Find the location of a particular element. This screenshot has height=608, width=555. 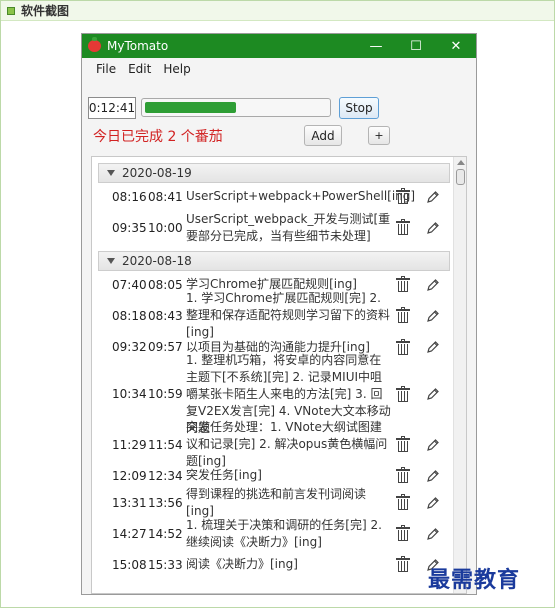

group-date: 2020-08-19 is located at coordinates (157, 173).